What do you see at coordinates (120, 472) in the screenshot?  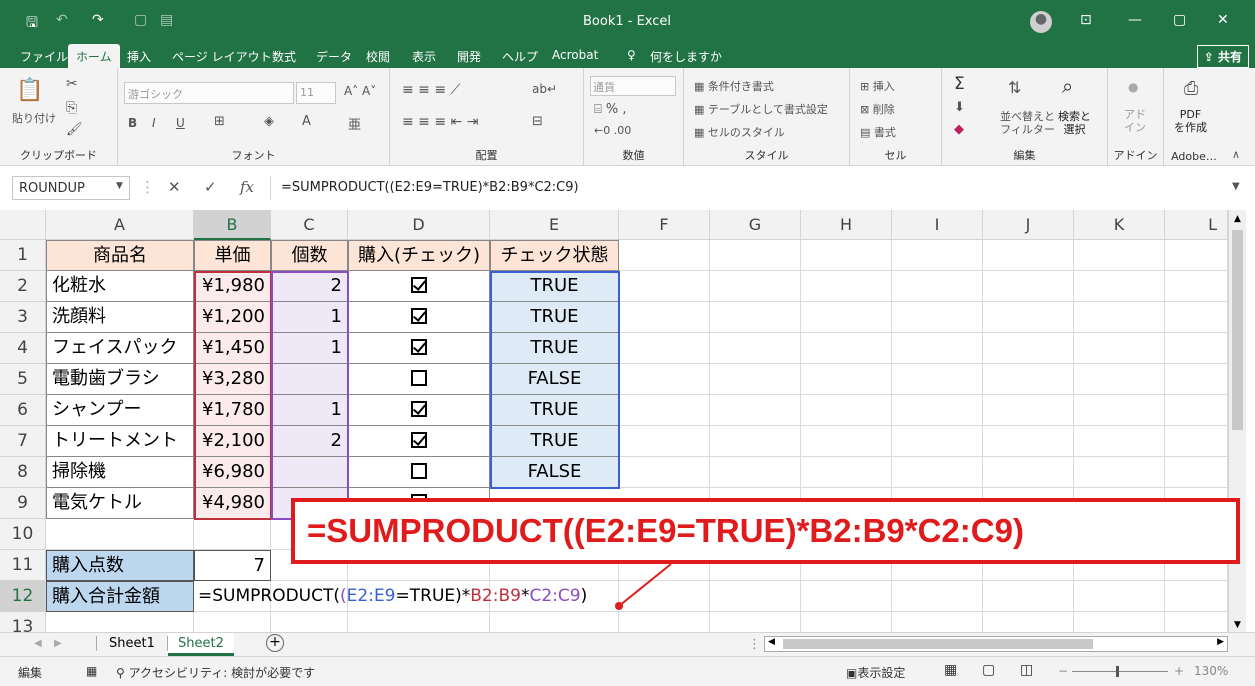 I see `product-name-cell: 掃除機` at bounding box center [120, 472].